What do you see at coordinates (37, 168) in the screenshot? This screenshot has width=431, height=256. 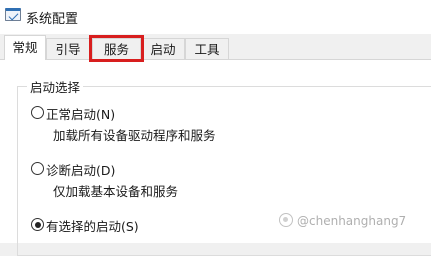 I see `diagnostic-startup-radio` at bounding box center [37, 168].